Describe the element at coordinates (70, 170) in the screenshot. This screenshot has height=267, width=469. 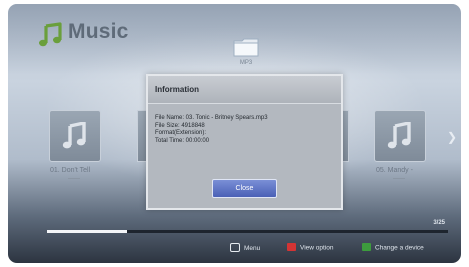
I see `track-label: 01. Don't Tell` at that location.